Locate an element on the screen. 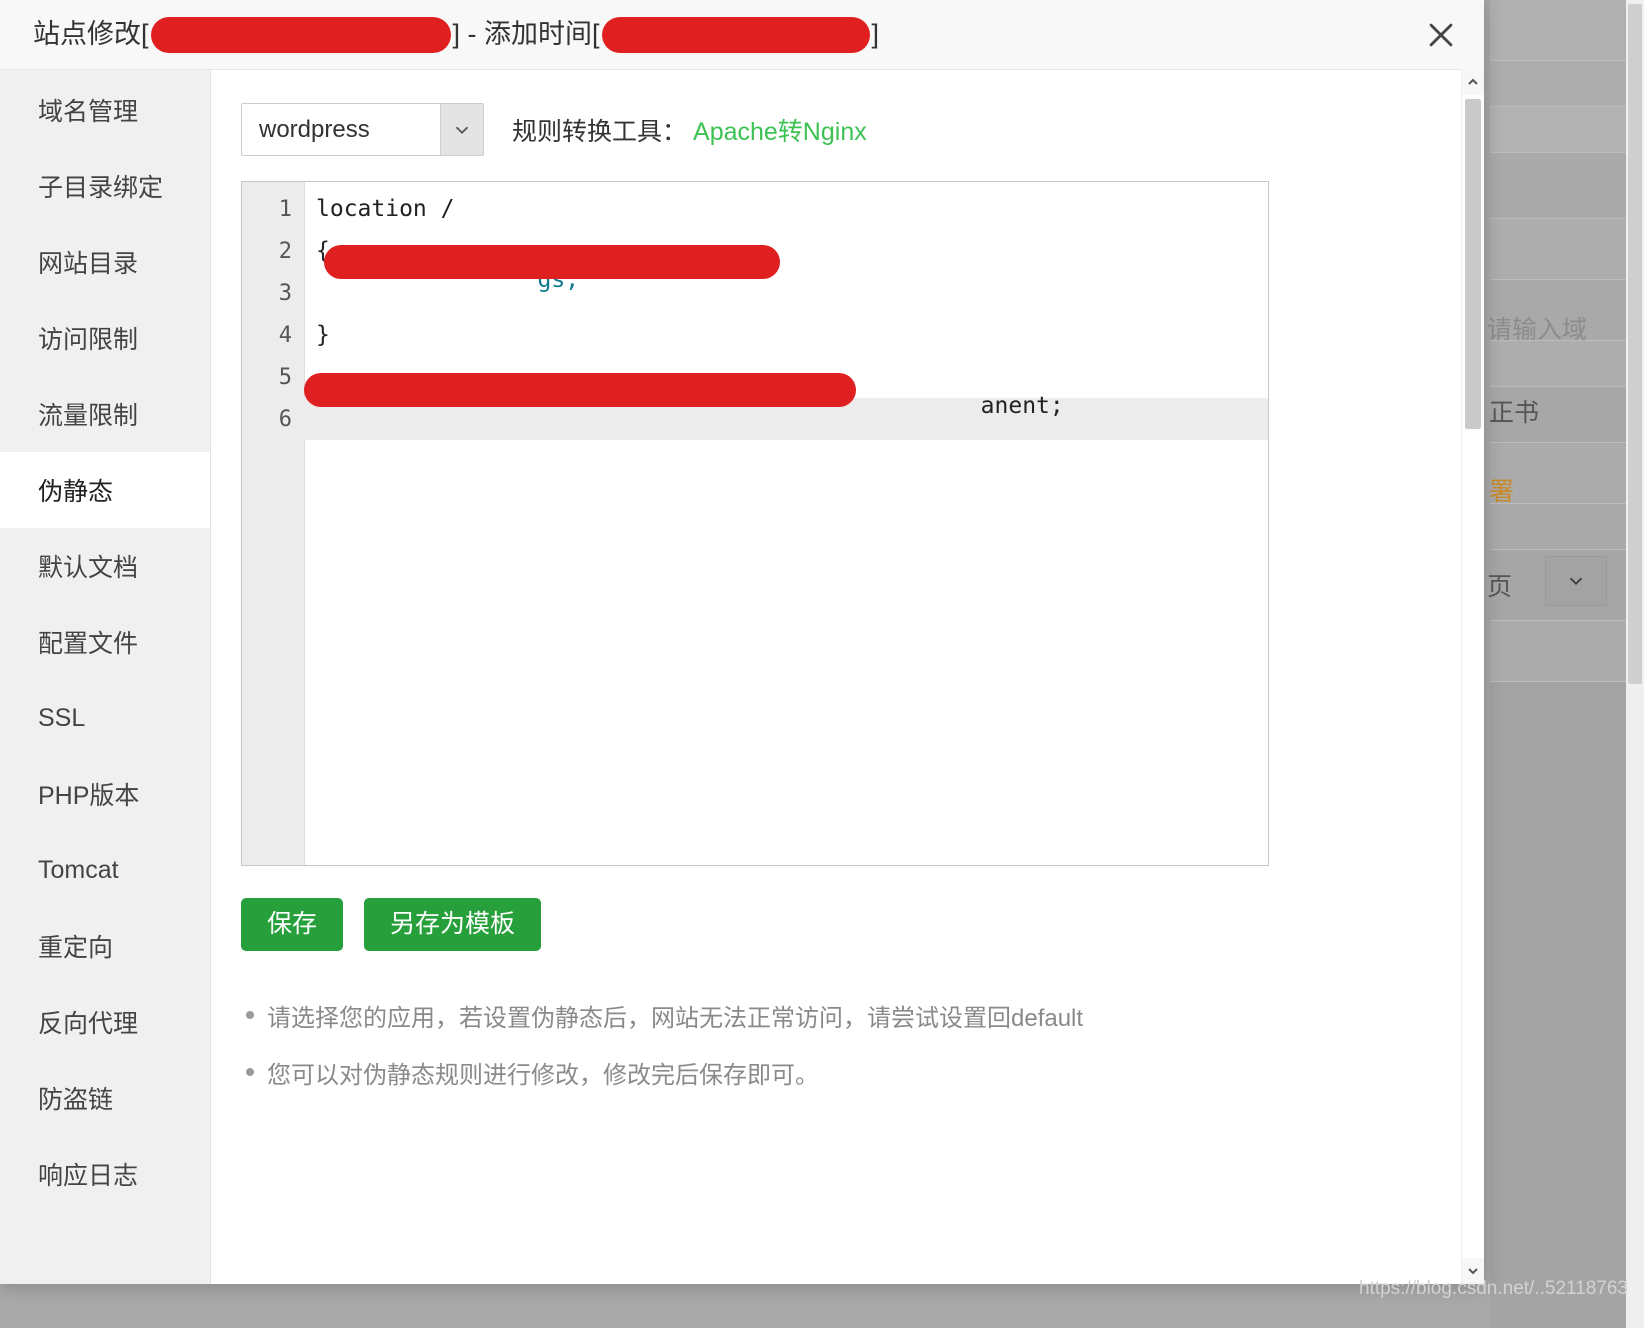  convert-tool-label: 规则转换工具： is located at coordinates (600, 131).